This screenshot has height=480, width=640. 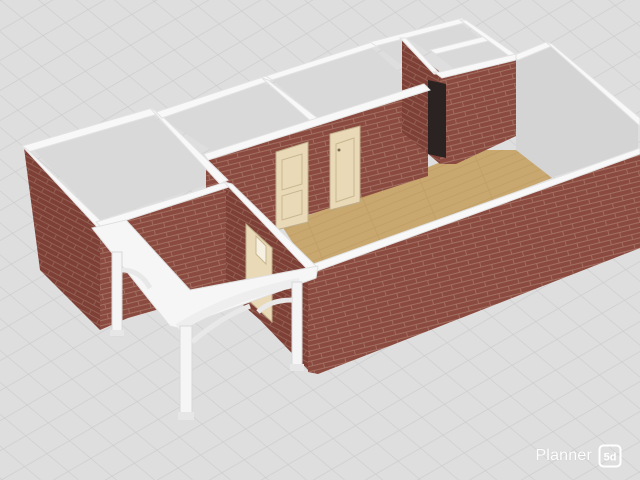 I want to click on closet-door-dark, so click(x=437, y=119).